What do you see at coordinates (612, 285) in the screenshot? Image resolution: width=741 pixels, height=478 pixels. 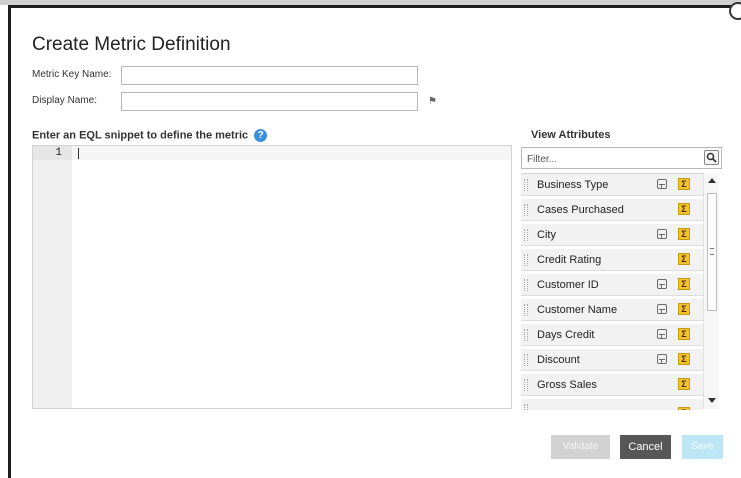 I see `attribute-item: Customer ID Σ` at bounding box center [612, 285].